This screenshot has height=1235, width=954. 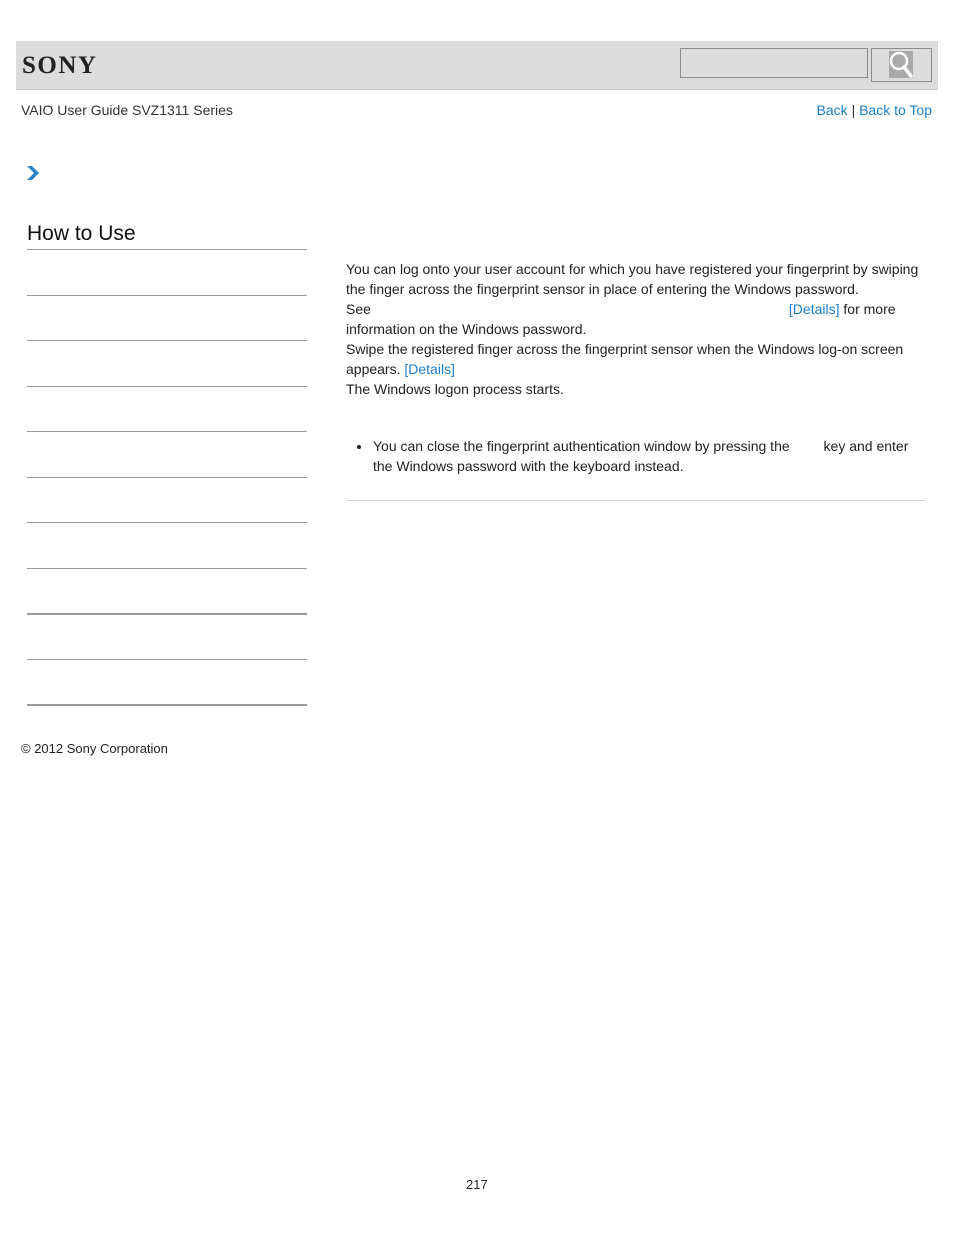 What do you see at coordinates (94, 748) in the screenshot?
I see `copyright: © 2012 Sony Corporation` at bounding box center [94, 748].